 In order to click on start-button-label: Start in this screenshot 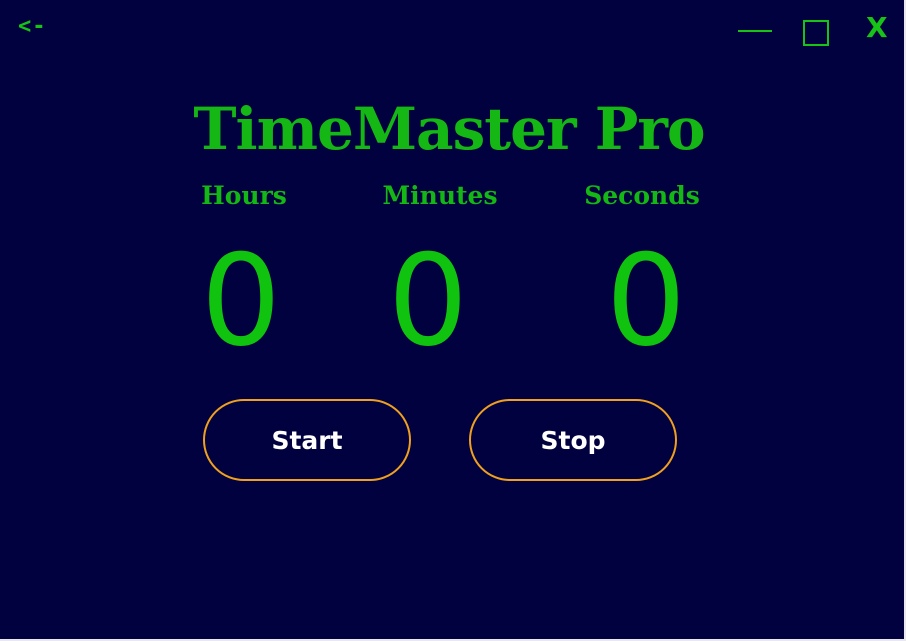, I will do `click(307, 440)`.